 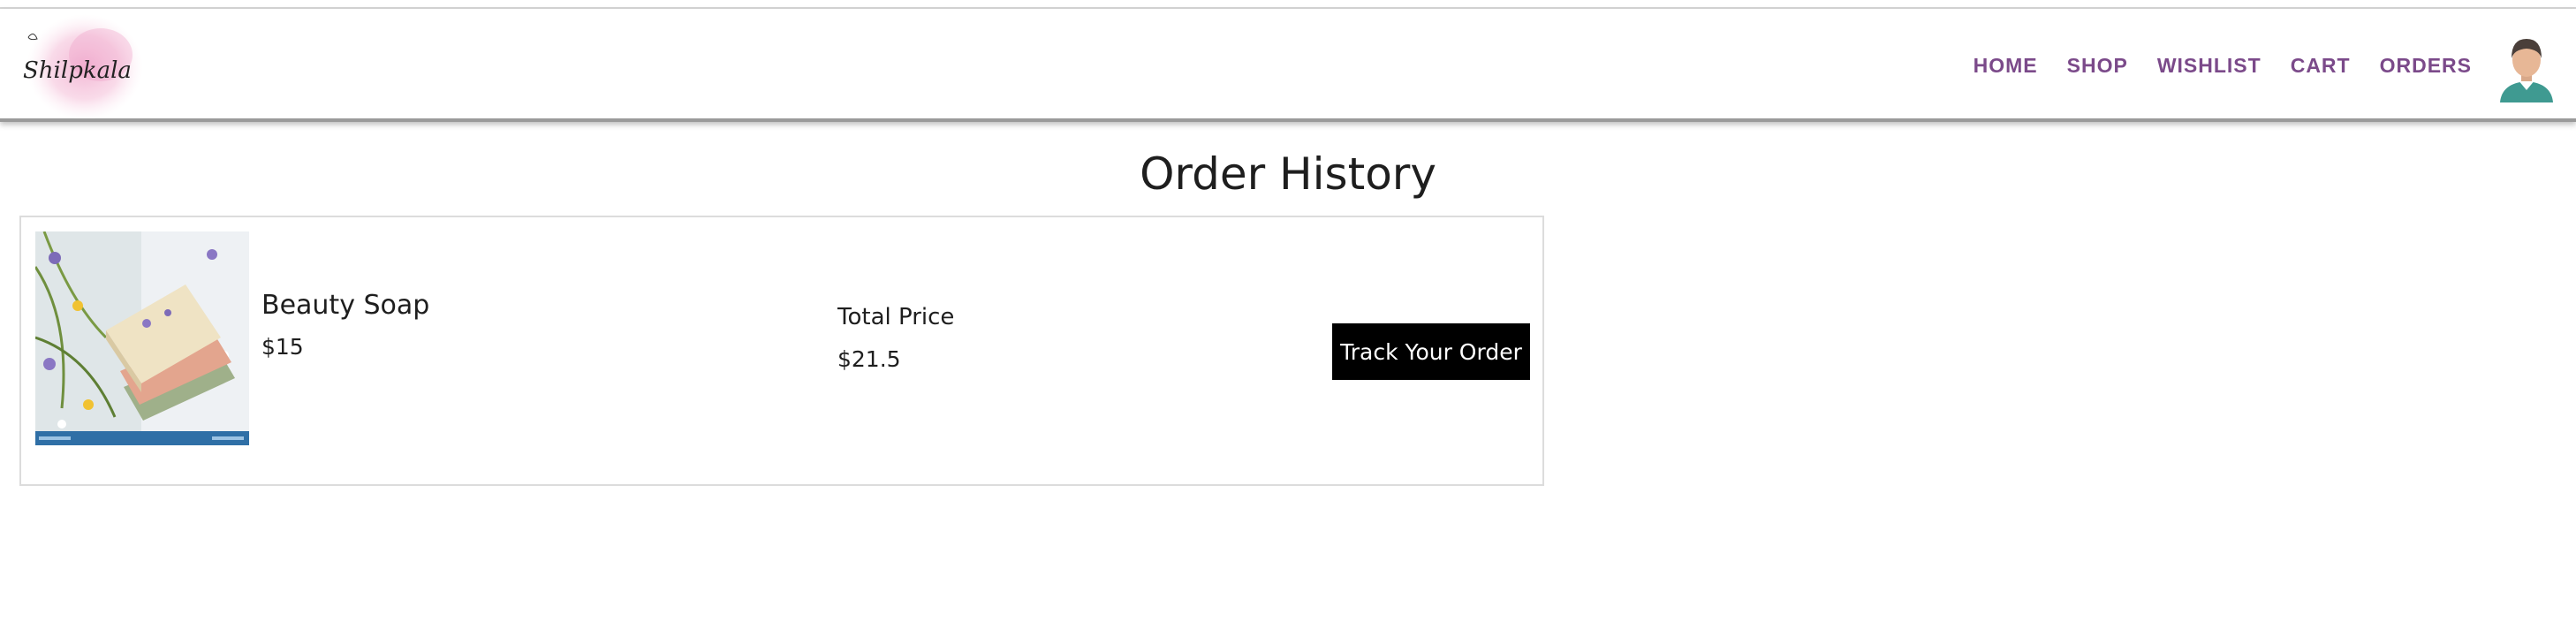 What do you see at coordinates (141, 338) in the screenshot?
I see `soap-product-photo` at bounding box center [141, 338].